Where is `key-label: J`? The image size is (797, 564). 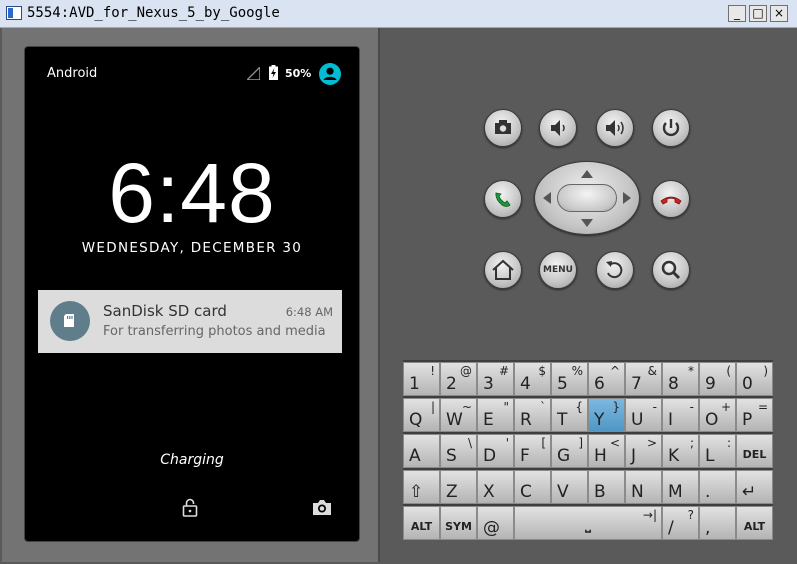
key-label: J is located at coordinates (634, 456).